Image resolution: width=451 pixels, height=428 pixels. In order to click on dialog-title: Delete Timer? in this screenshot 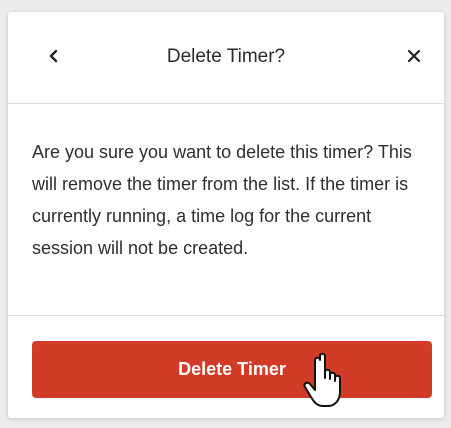, I will do `click(226, 56)`.